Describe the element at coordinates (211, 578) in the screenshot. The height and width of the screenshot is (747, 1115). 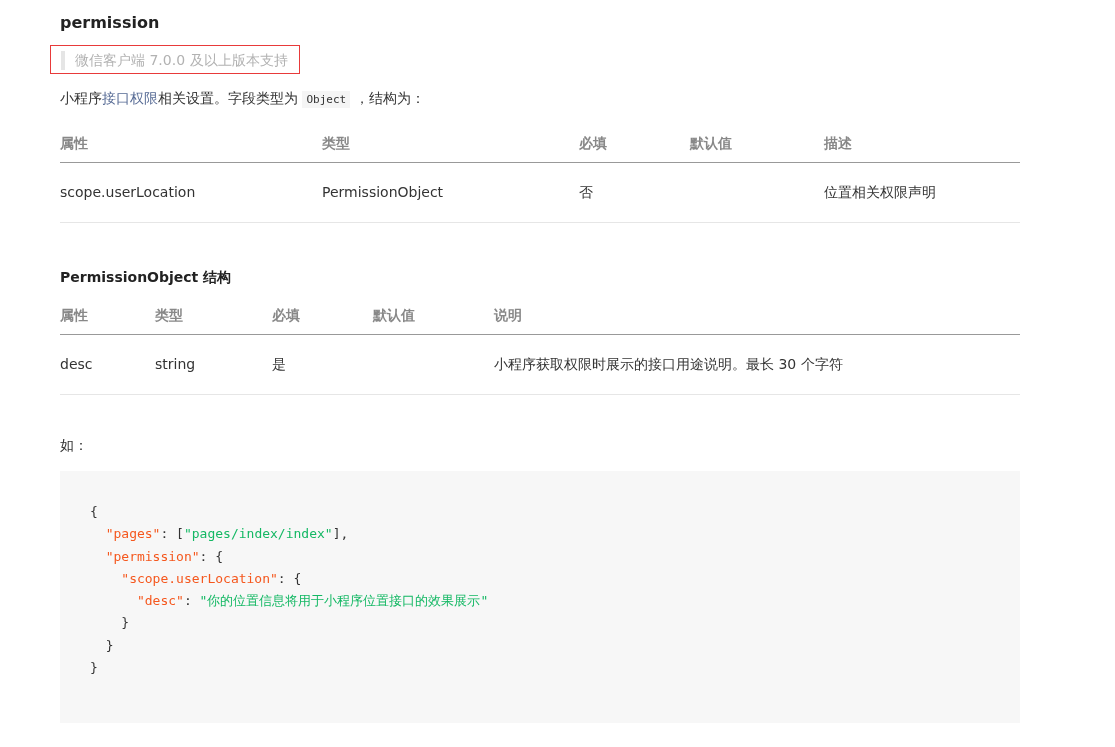
I see `code-line: "scope.userLocation": {` at that location.